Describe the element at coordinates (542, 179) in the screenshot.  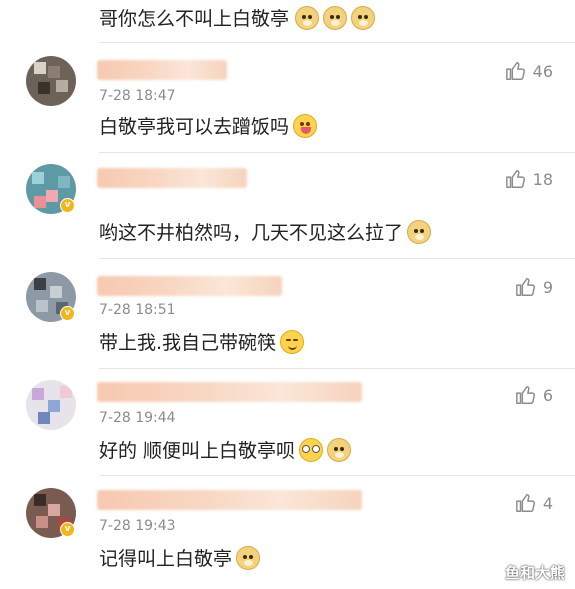
I see `like-count: 18` at that location.